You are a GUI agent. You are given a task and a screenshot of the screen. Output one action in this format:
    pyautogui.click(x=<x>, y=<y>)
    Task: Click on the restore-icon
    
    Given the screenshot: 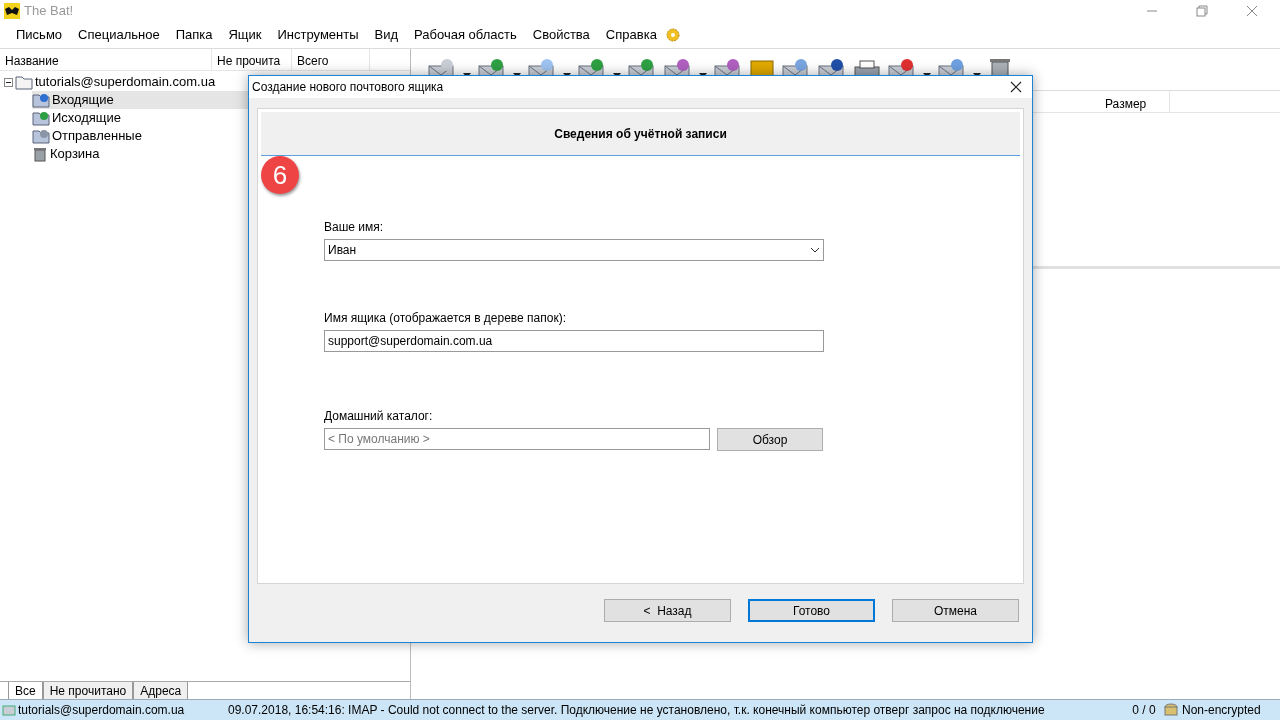 What is the action you would take?
    pyautogui.click(x=1202, y=11)
    